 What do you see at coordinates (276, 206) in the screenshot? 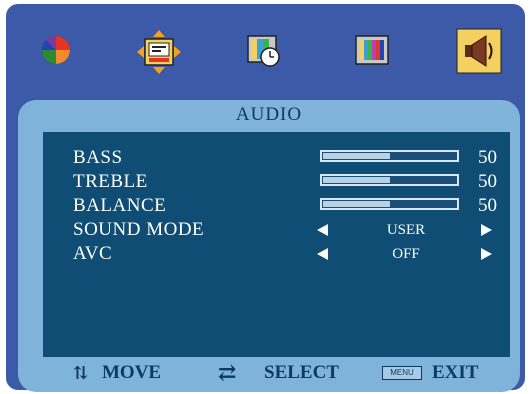
I see `balance-row: BALANCE 50` at bounding box center [276, 206].